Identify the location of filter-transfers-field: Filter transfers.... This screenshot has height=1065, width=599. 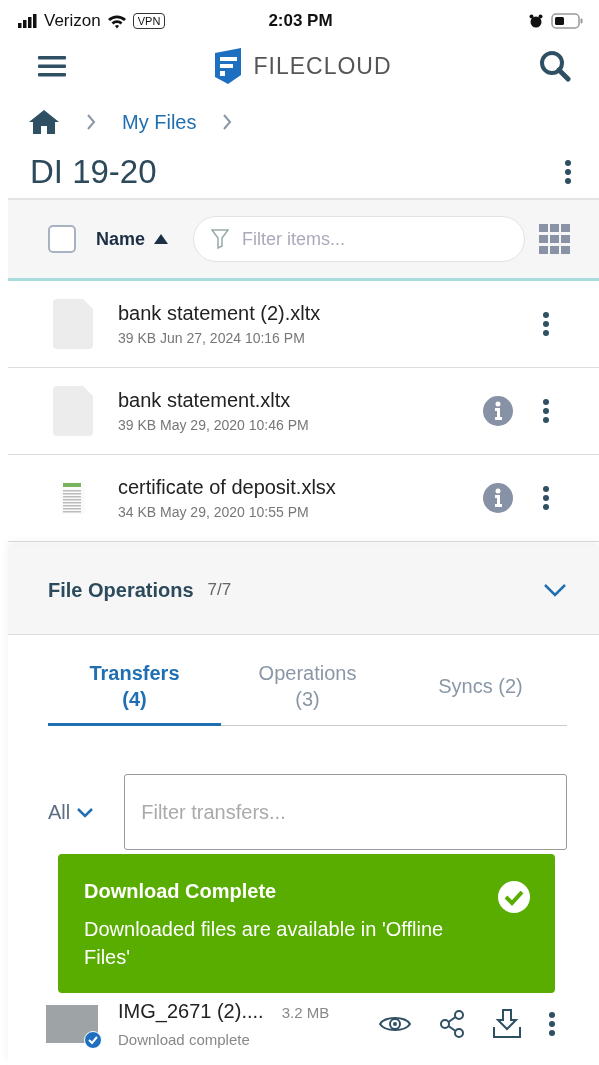
(345, 812).